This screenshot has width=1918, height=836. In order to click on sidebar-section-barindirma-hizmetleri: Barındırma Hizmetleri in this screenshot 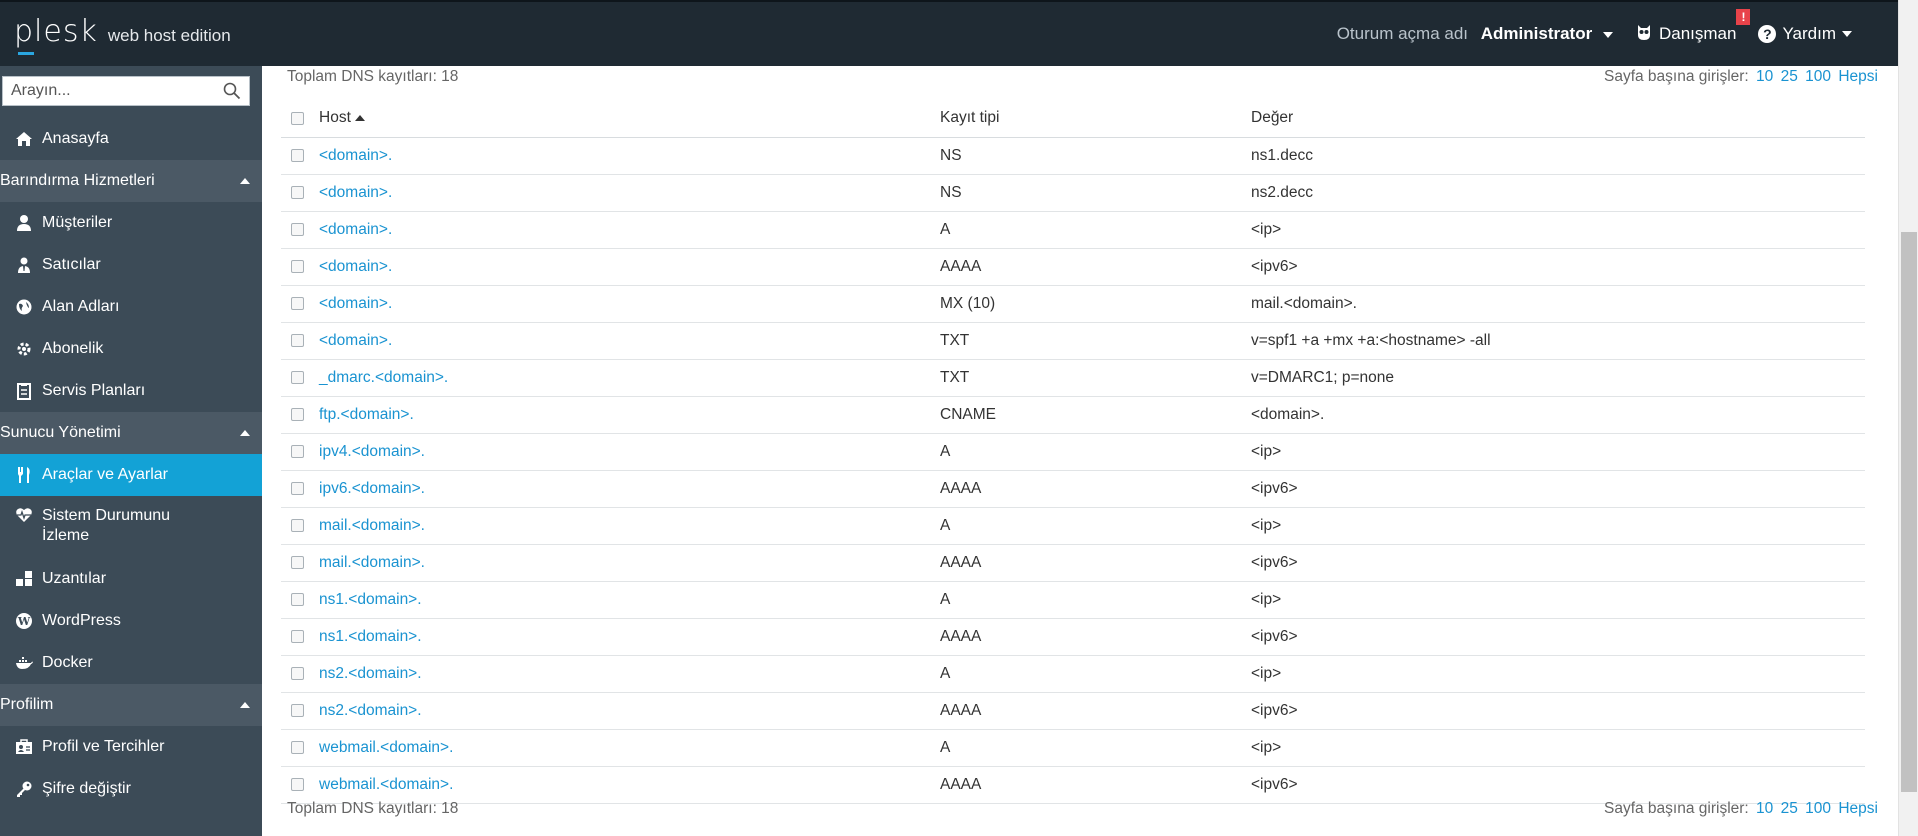, I will do `click(131, 181)`.